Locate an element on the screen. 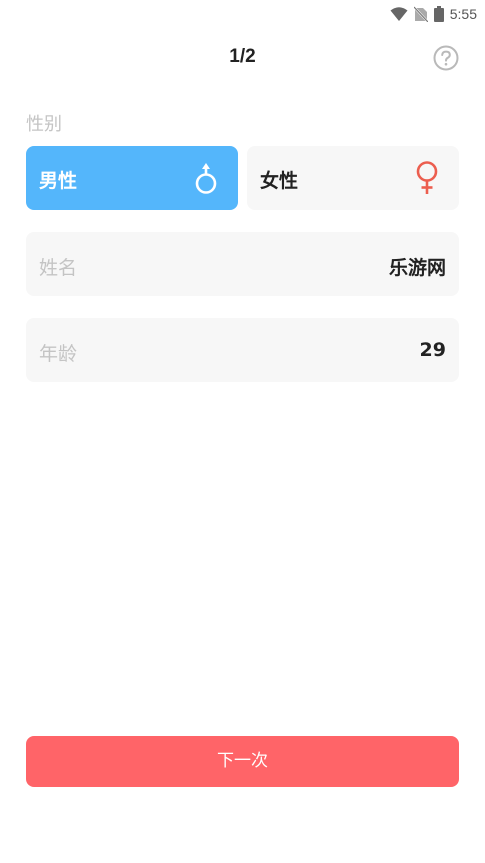  status-time: 5:55 is located at coordinates (463, 14).